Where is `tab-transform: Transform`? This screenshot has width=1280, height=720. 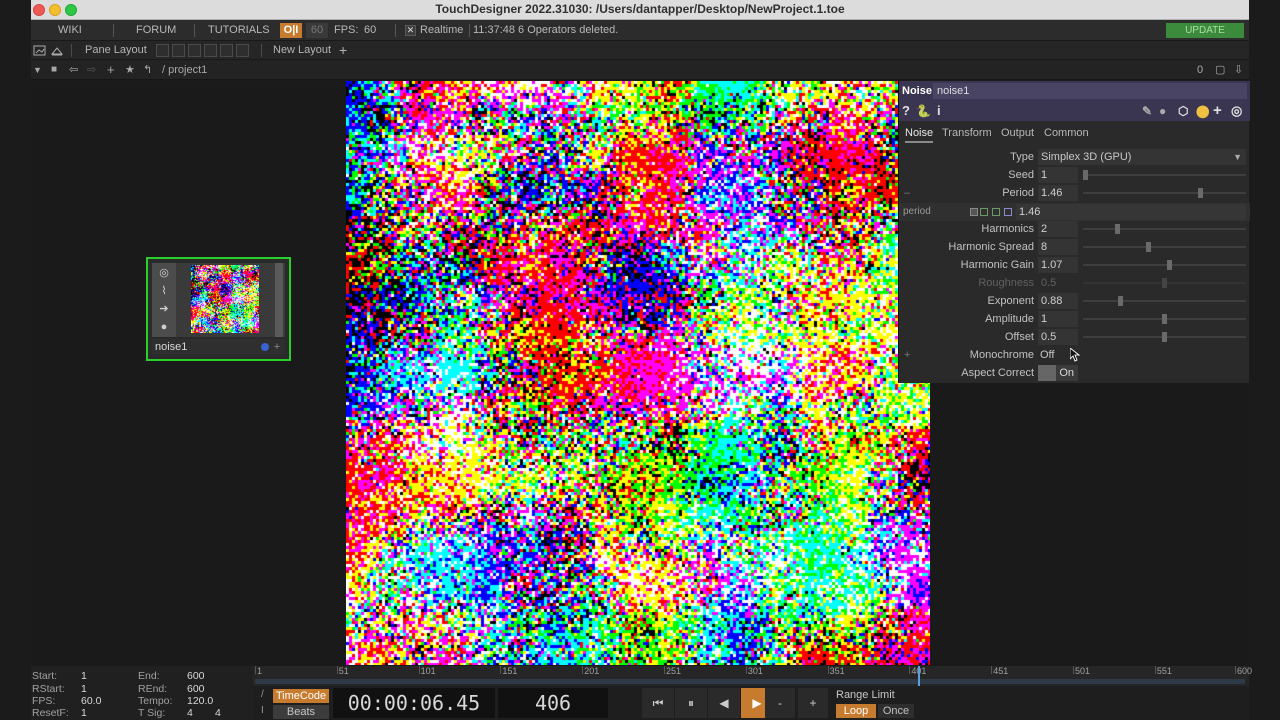 tab-transform: Transform is located at coordinates (967, 133).